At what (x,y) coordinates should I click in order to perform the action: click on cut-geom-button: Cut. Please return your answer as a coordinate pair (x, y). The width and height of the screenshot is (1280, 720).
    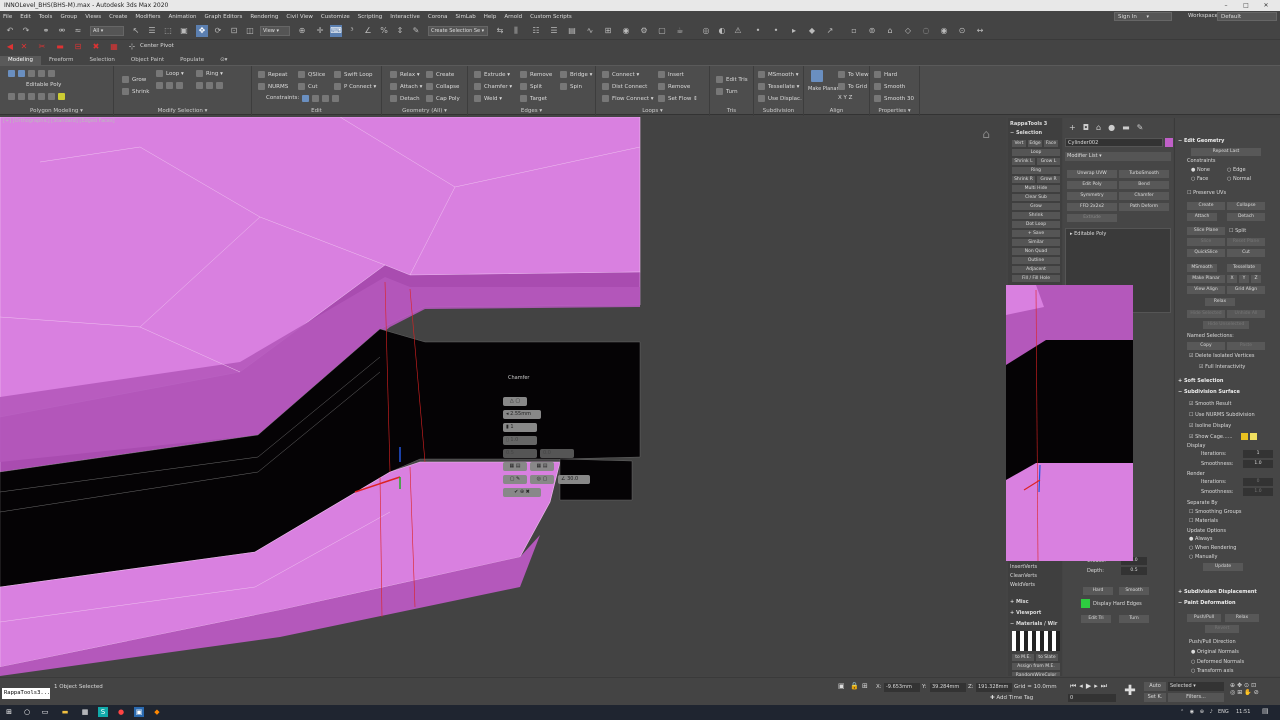
    Looking at the image, I should click on (1246, 253).